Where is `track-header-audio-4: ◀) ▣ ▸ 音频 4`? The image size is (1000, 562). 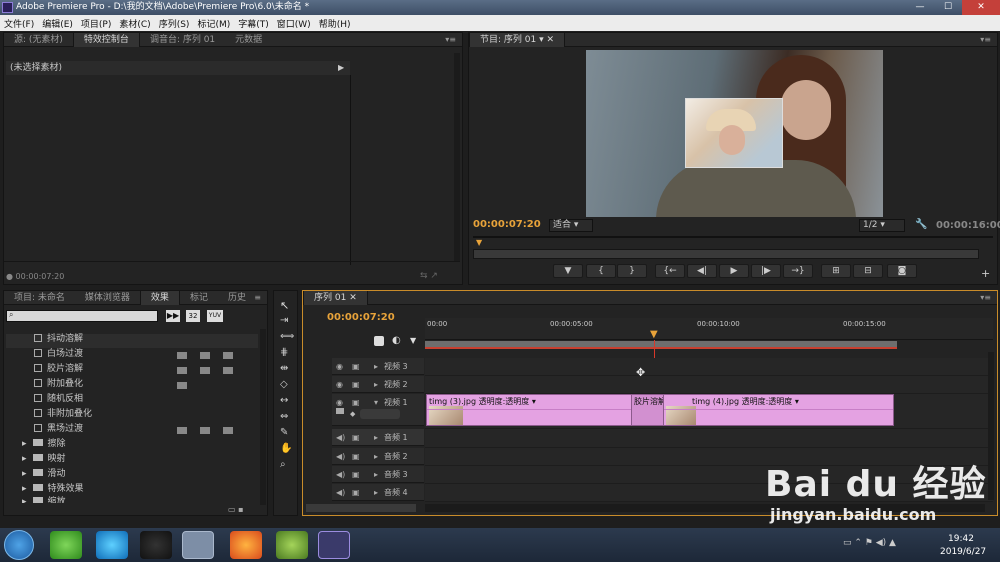
track-header-audio-4: ◀) ▣ ▸ 音频 4 is located at coordinates (378, 492).